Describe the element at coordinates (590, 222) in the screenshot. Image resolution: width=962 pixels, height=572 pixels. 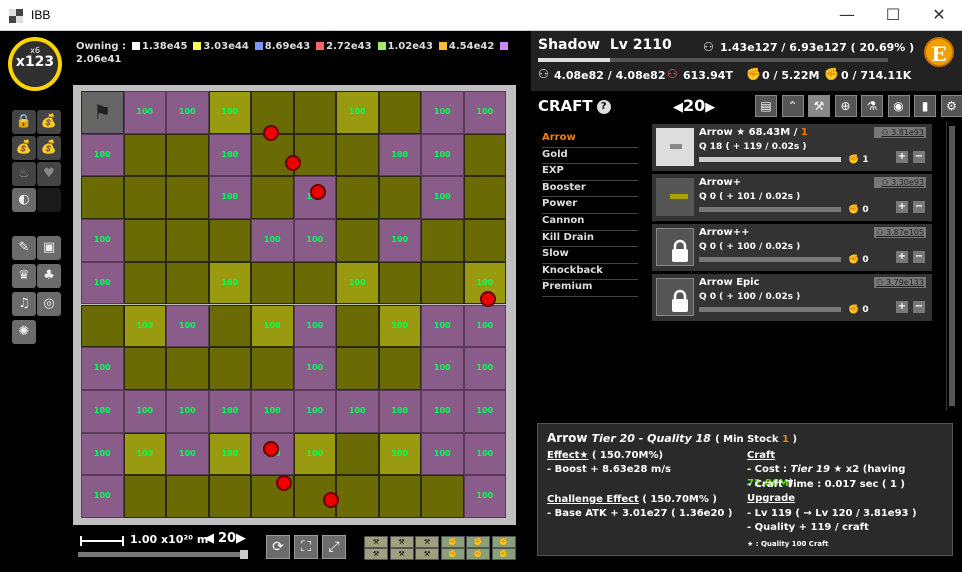
I see `category-item: Cannon` at that location.